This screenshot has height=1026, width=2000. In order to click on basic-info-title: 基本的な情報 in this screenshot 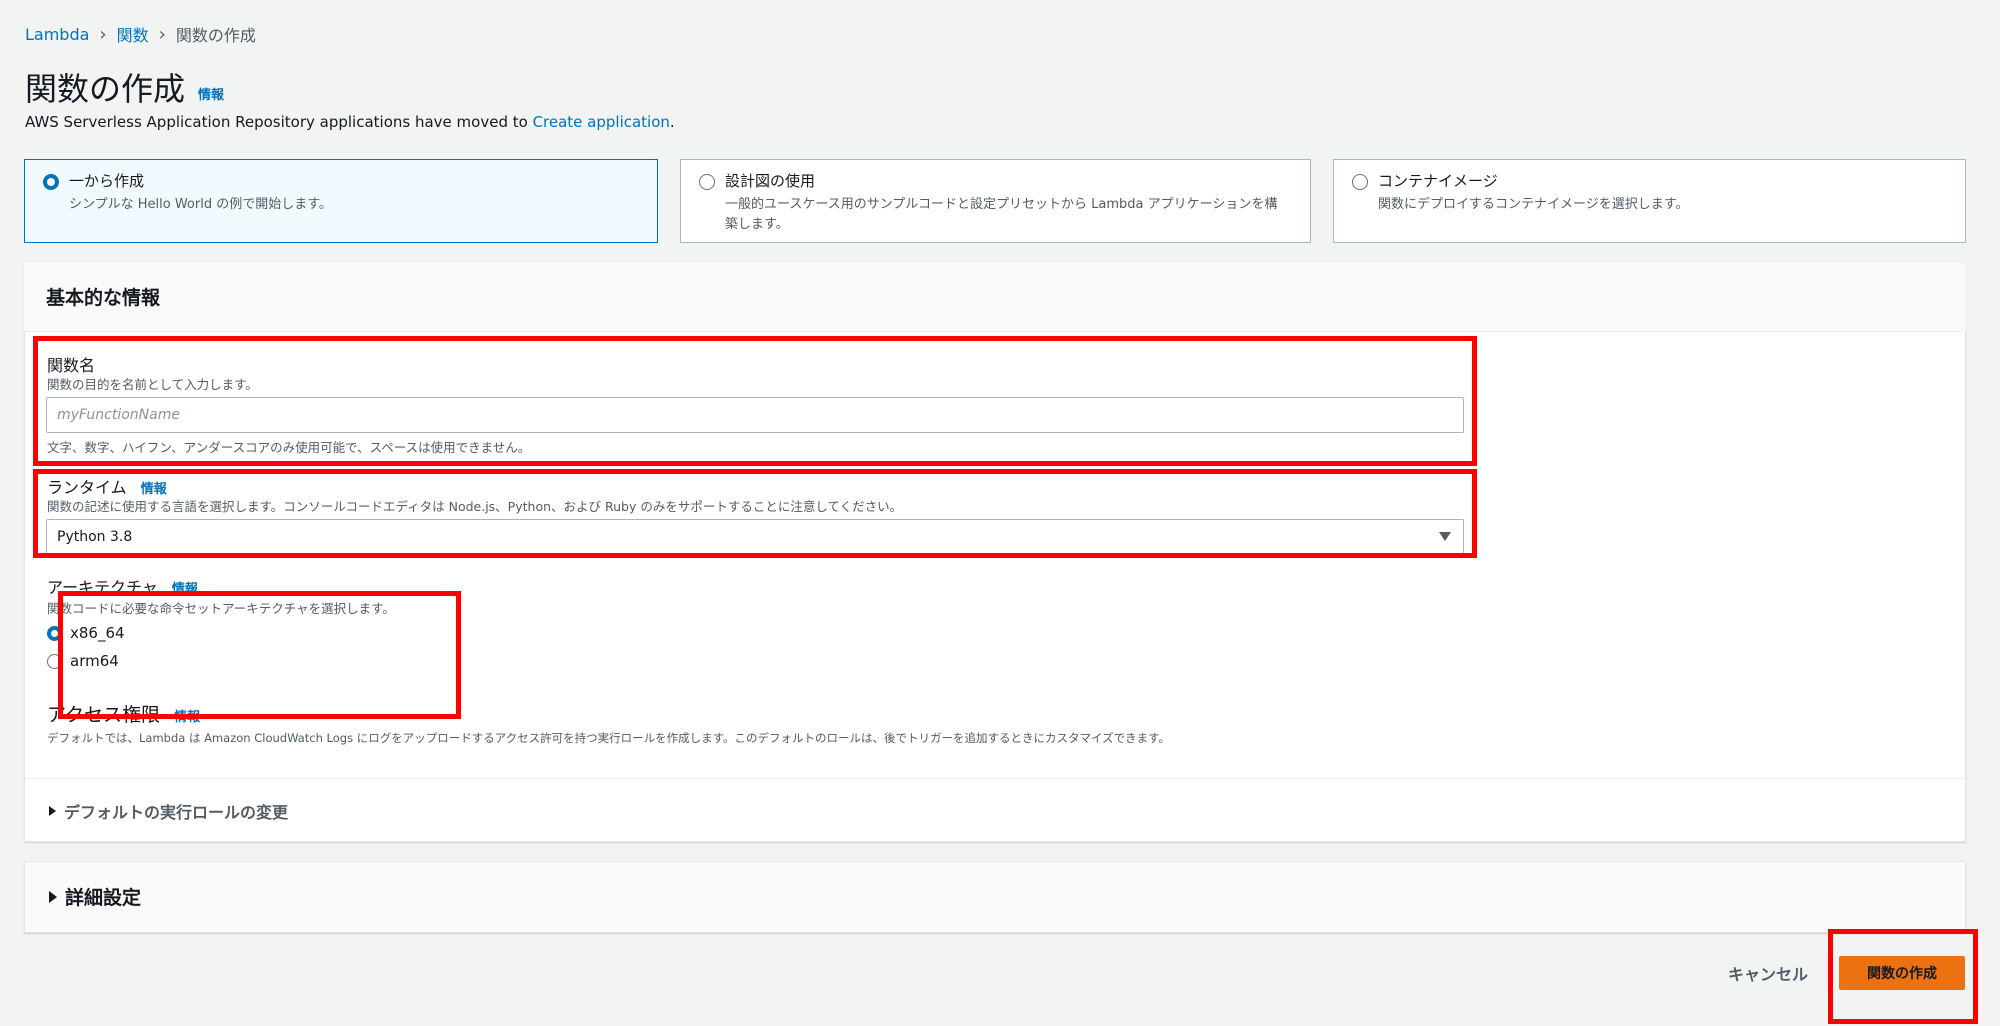, I will do `click(103, 298)`.